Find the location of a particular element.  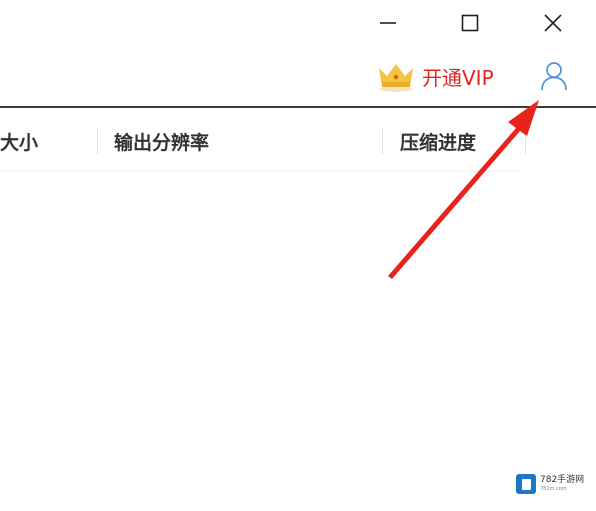

close-button is located at coordinates (553, 23).